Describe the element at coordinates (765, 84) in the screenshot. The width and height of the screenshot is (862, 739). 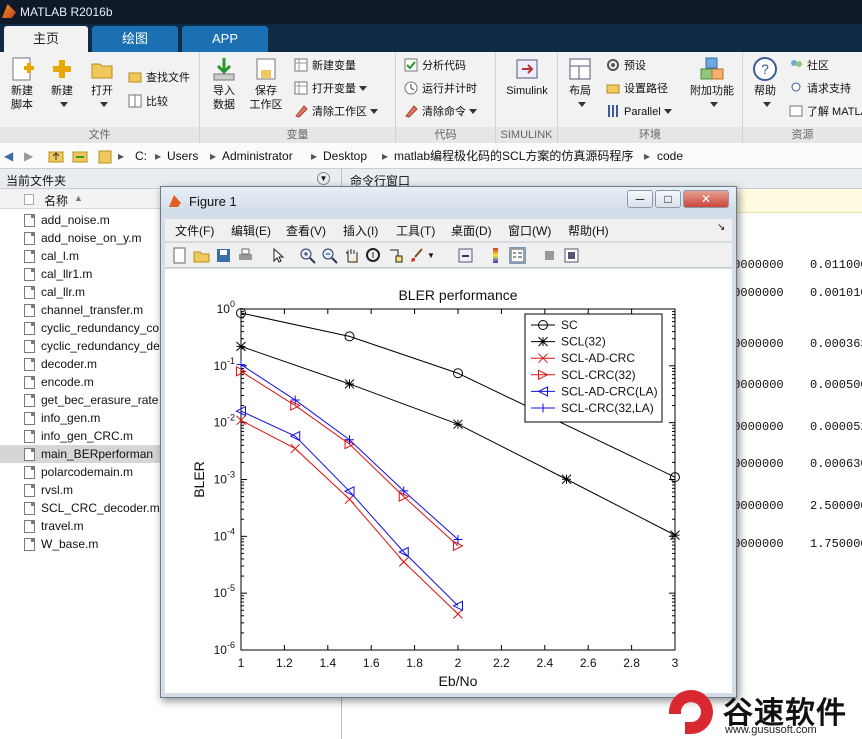
I see `help-button: ? 帮助` at that location.